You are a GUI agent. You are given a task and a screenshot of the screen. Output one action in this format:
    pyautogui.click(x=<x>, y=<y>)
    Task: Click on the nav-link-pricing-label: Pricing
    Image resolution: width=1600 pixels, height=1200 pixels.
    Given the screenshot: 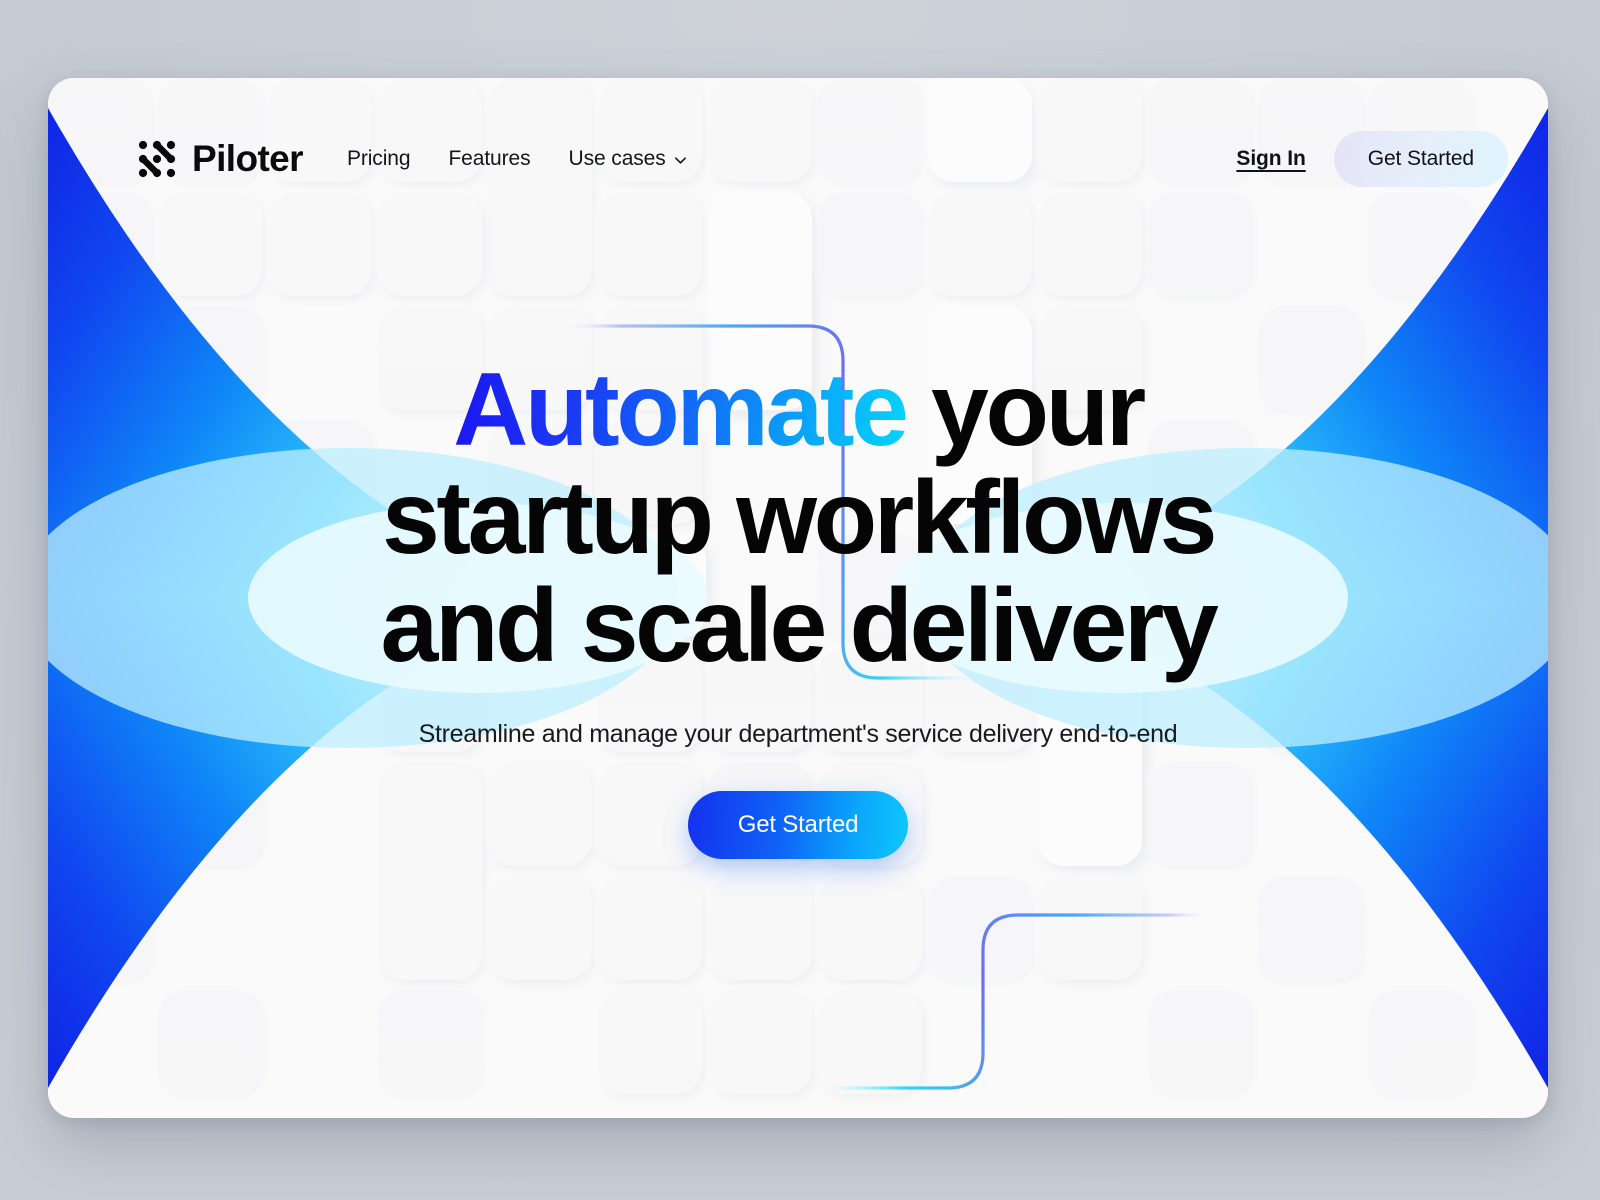 What is the action you would take?
    pyautogui.click(x=378, y=158)
    